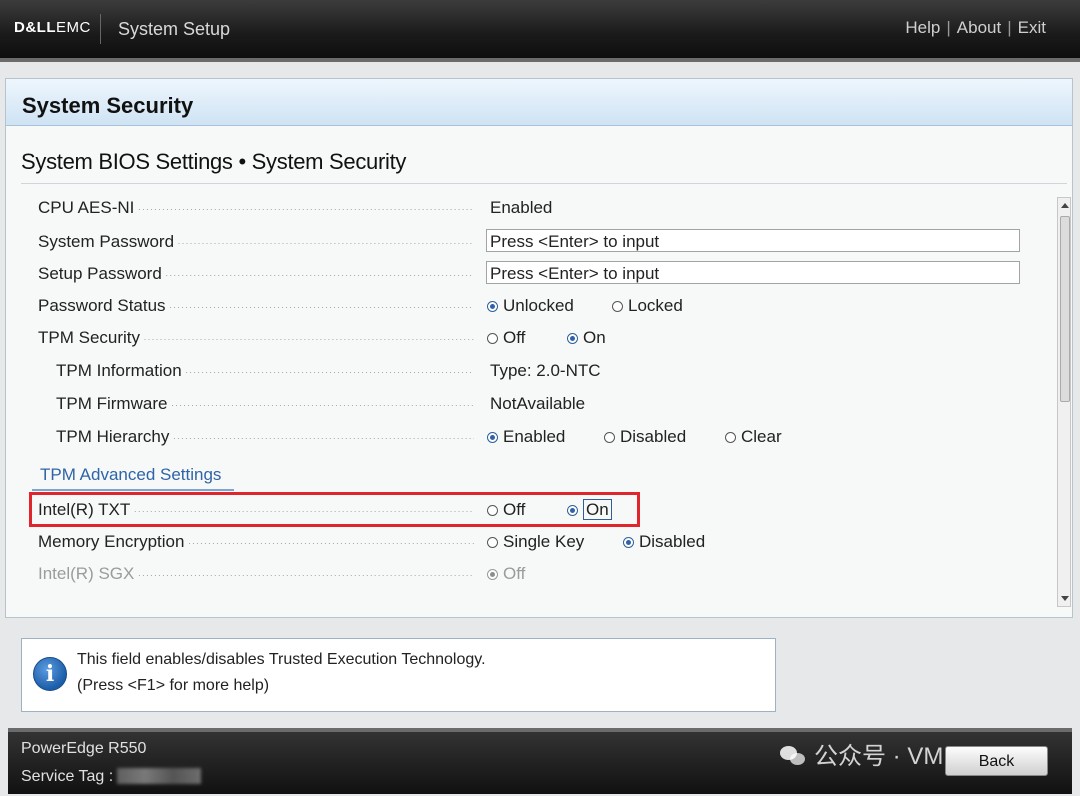  What do you see at coordinates (530, 306) in the screenshot?
I see `radio-unlocked: Unlocked` at bounding box center [530, 306].